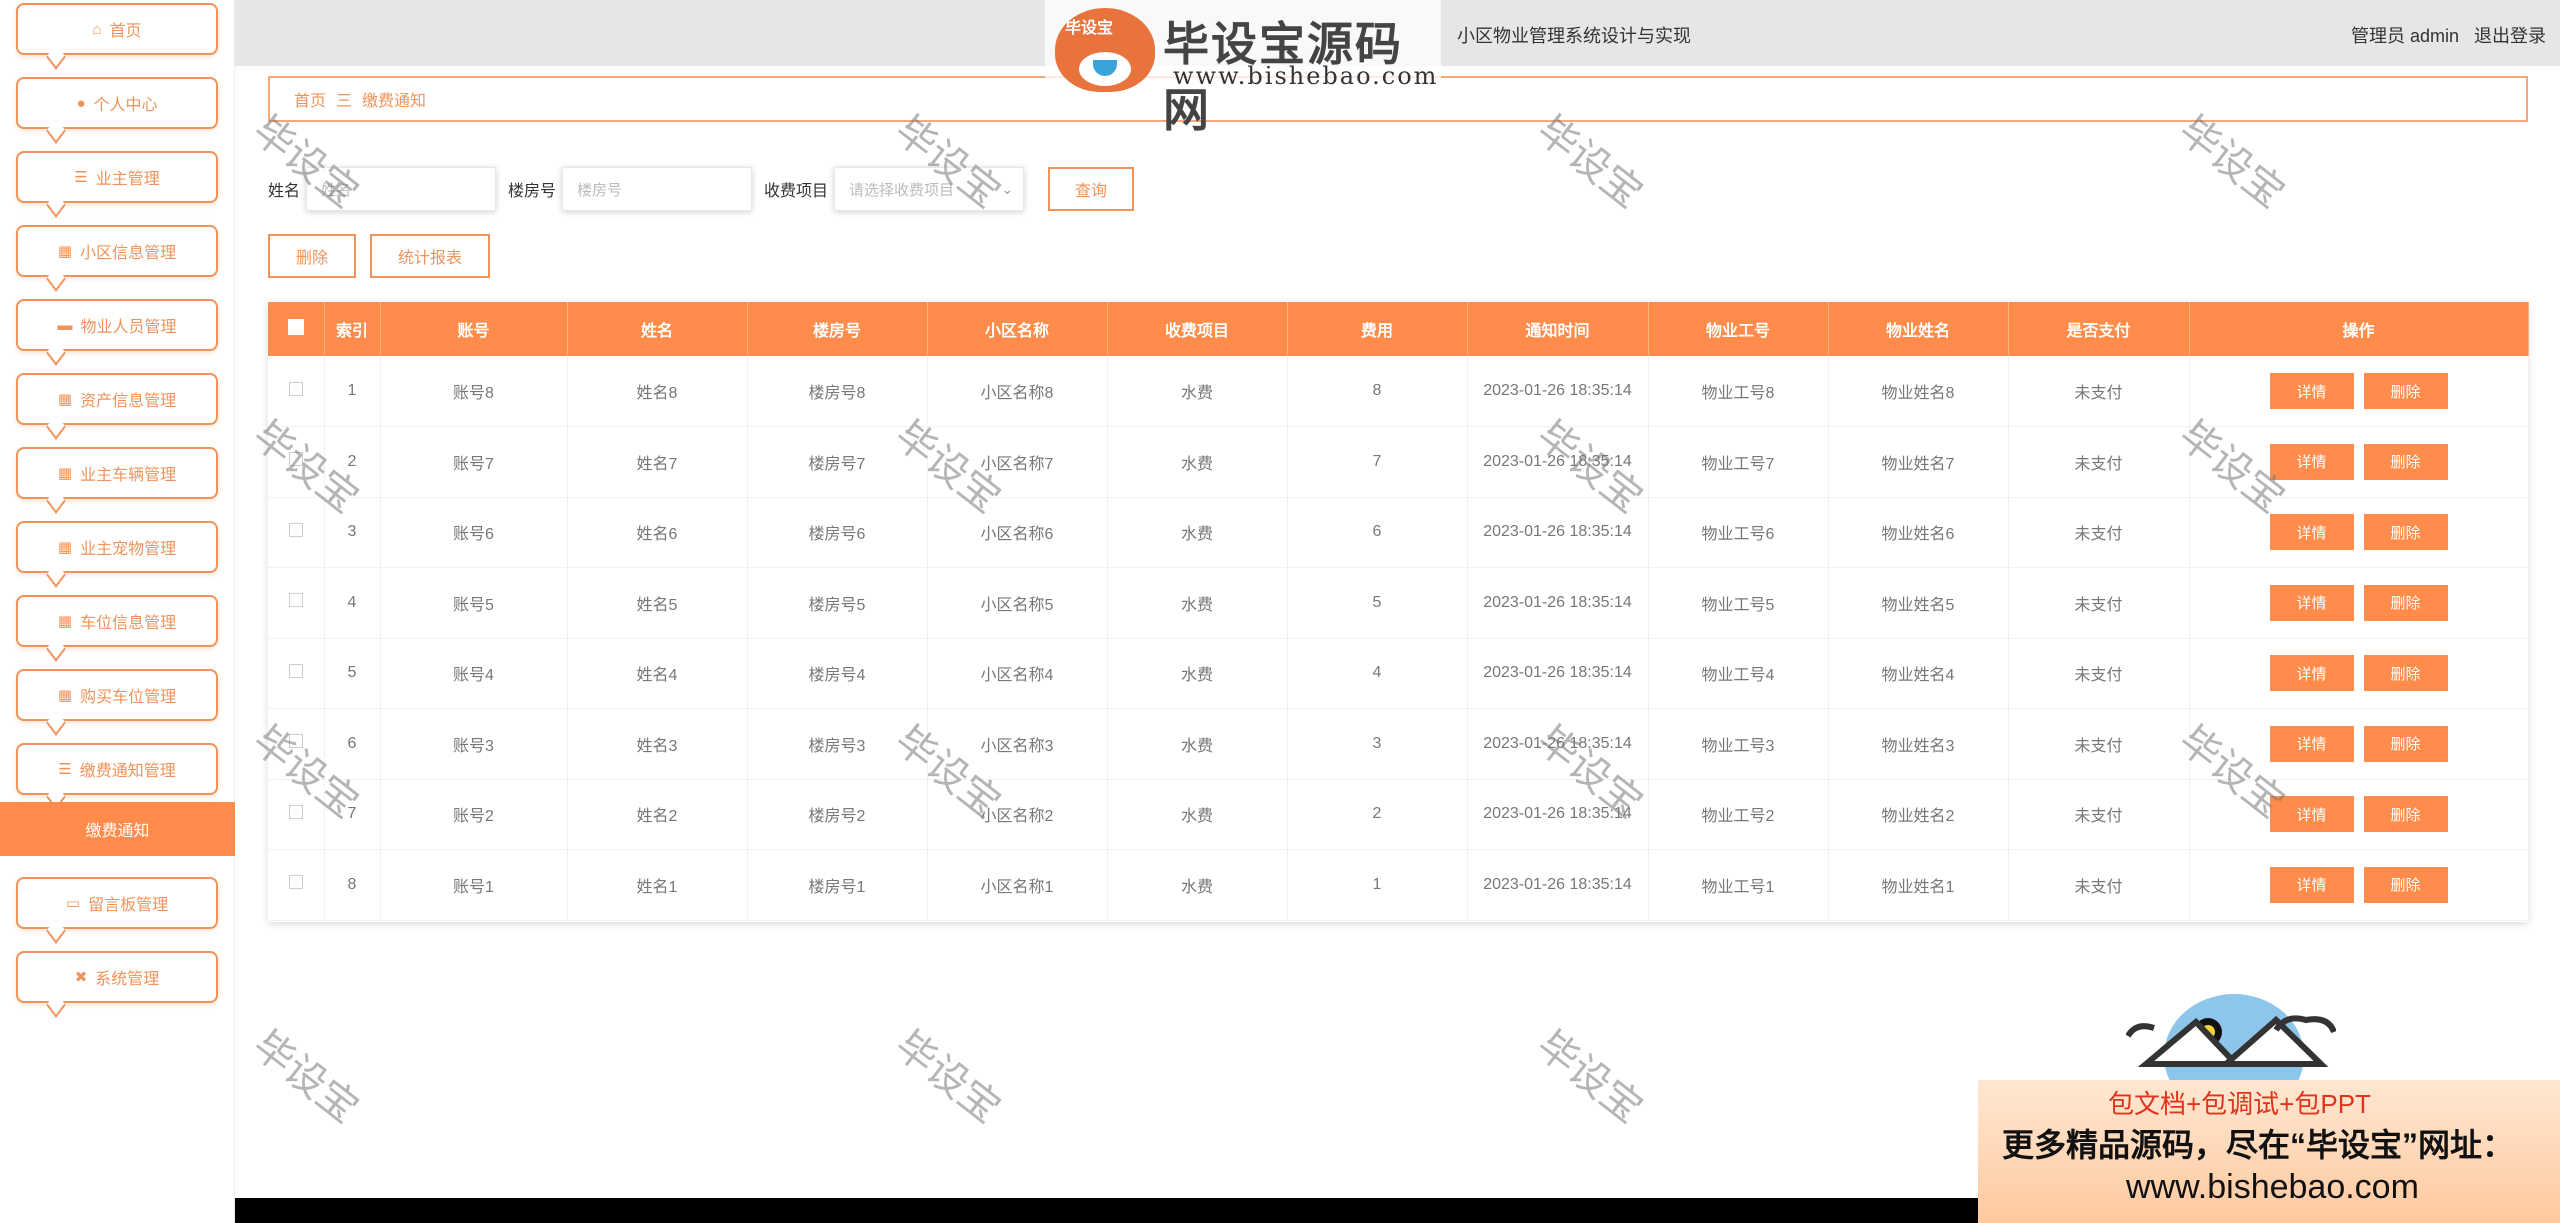 The height and width of the screenshot is (1223, 2560). What do you see at coordinates (947, 1077) in the screenshot?
I see `watermark-text: 毕设宝` at bounding box center [947, 1077].